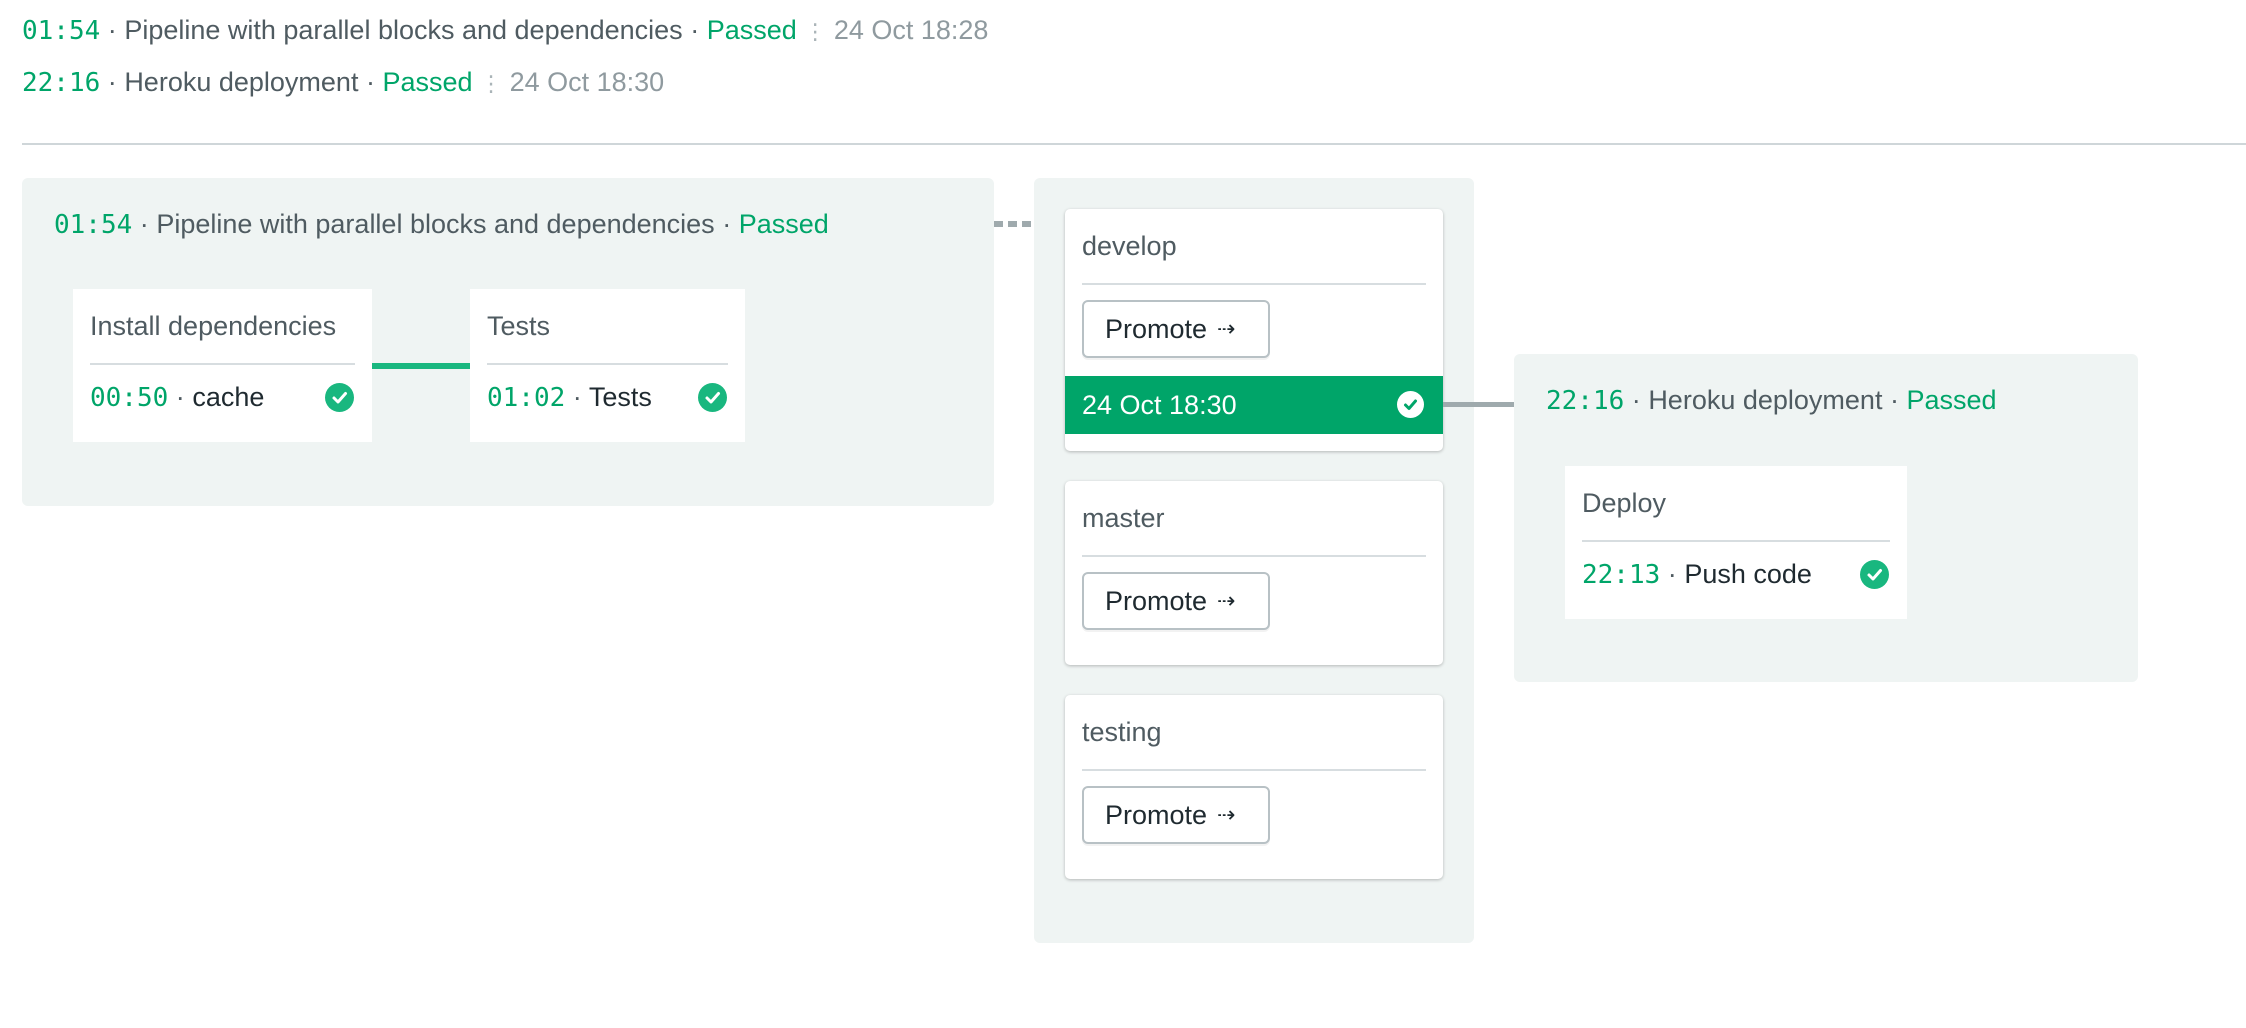  Describe the element at coordinates (1159, 404) in the screenshot. I see `promotion-last-run-date: 24 Oct 18:30` at that location.